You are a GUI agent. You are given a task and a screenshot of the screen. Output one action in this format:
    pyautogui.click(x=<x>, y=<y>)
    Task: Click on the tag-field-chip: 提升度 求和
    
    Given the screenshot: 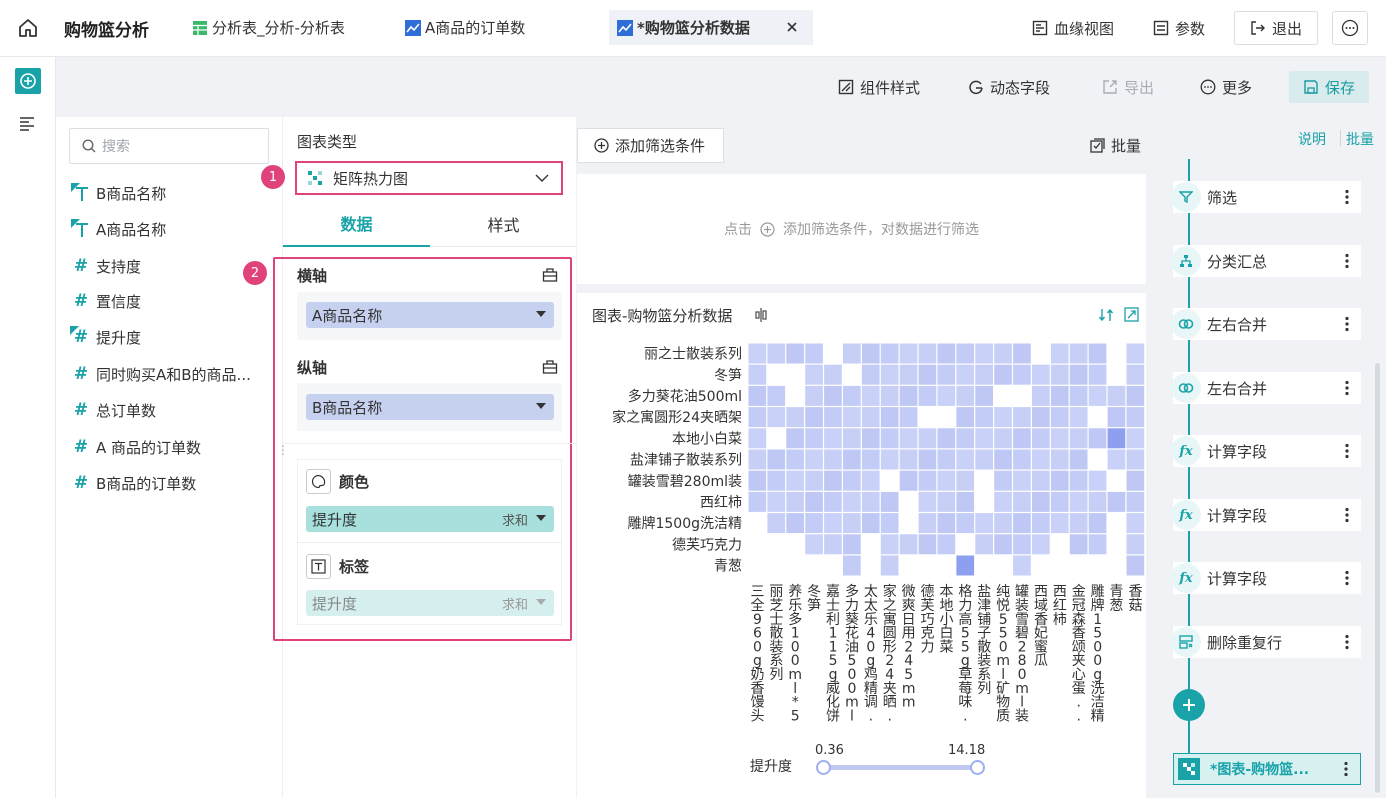 What is the action you would take?
    pyautogui.click(x=430, y=603)
    